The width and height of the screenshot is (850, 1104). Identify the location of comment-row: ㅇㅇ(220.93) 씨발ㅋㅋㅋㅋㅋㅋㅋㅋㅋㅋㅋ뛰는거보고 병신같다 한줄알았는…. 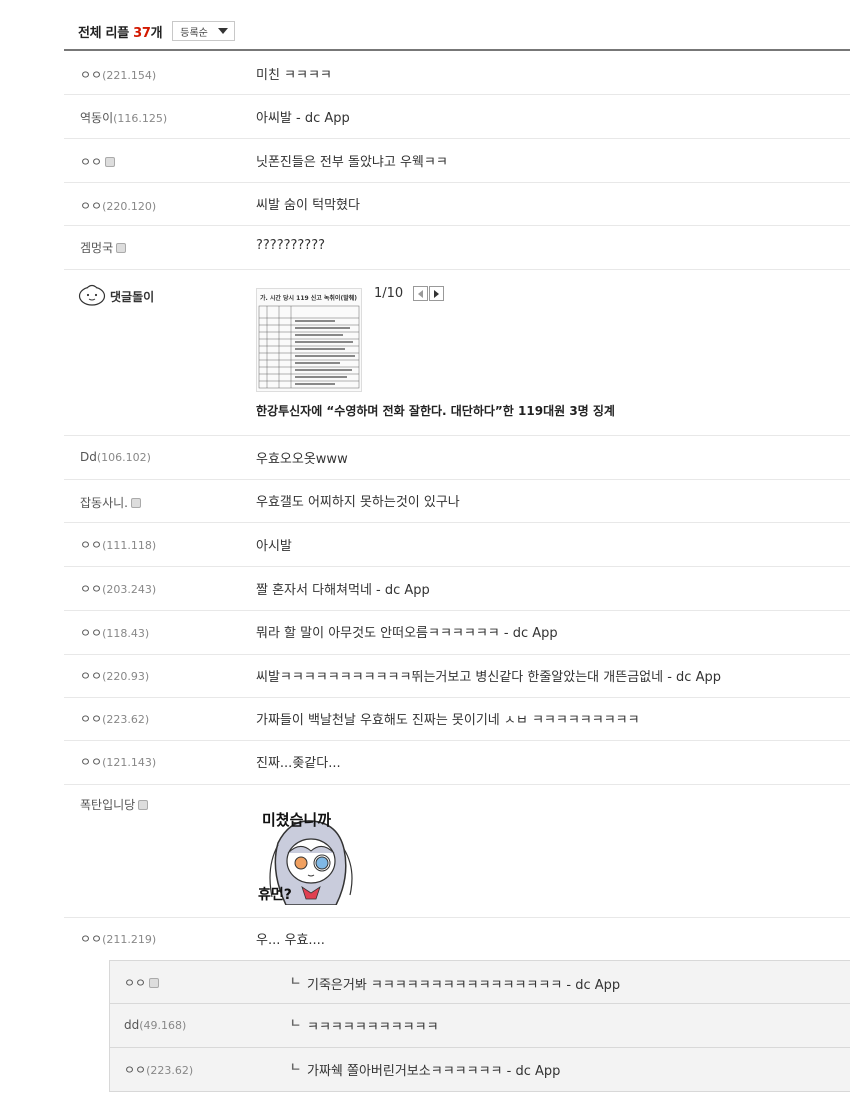
(457, 676).